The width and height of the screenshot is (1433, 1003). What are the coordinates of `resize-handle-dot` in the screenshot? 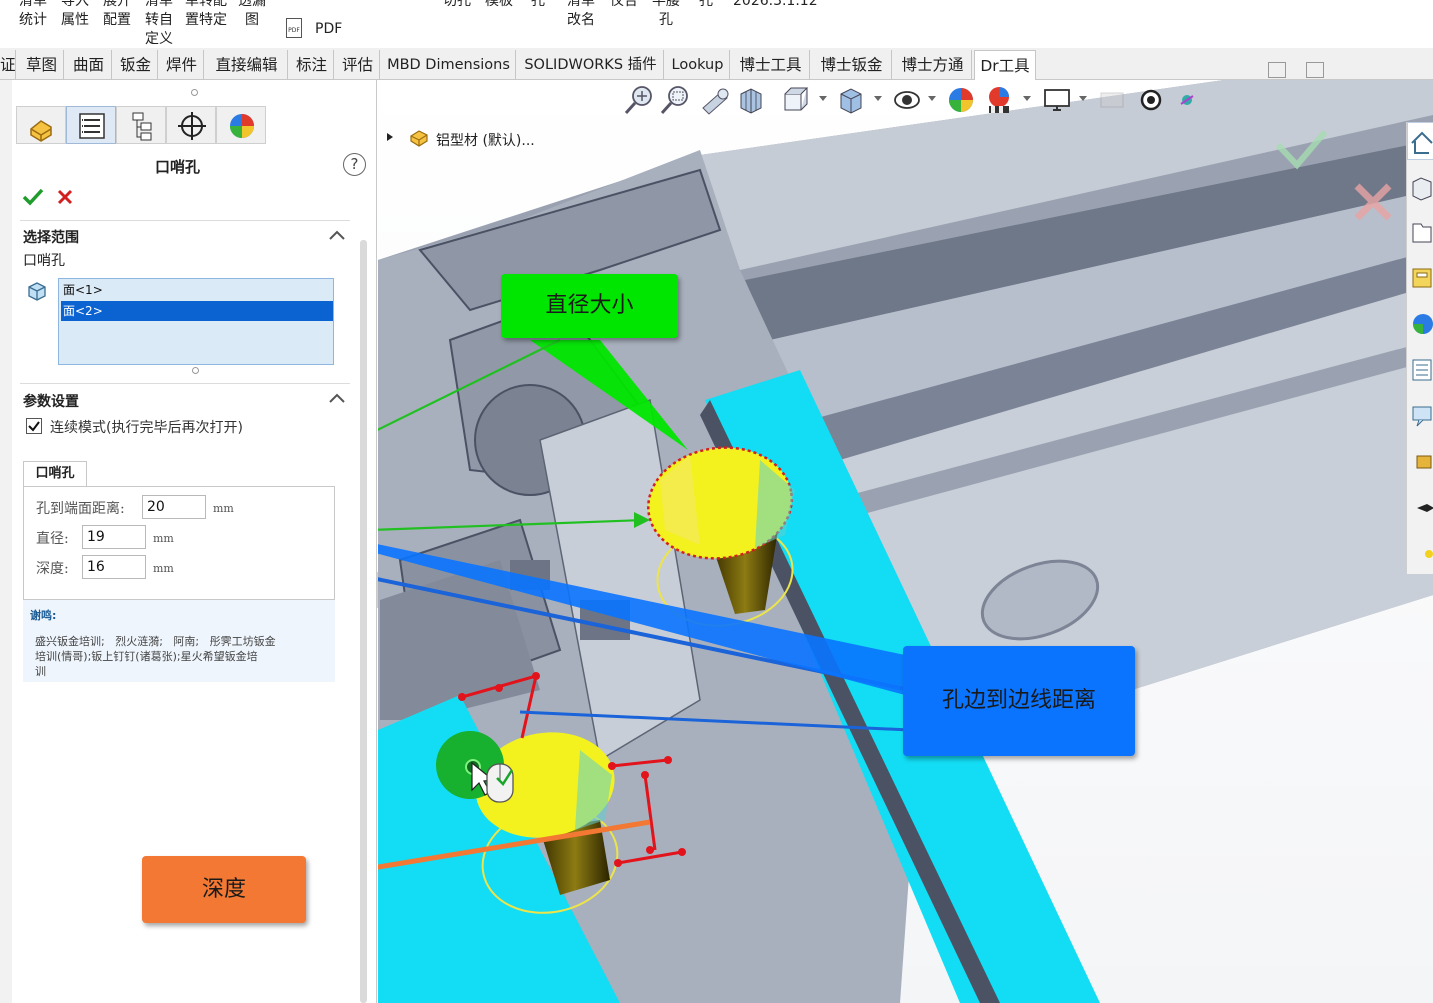 It's located at (195, 370).